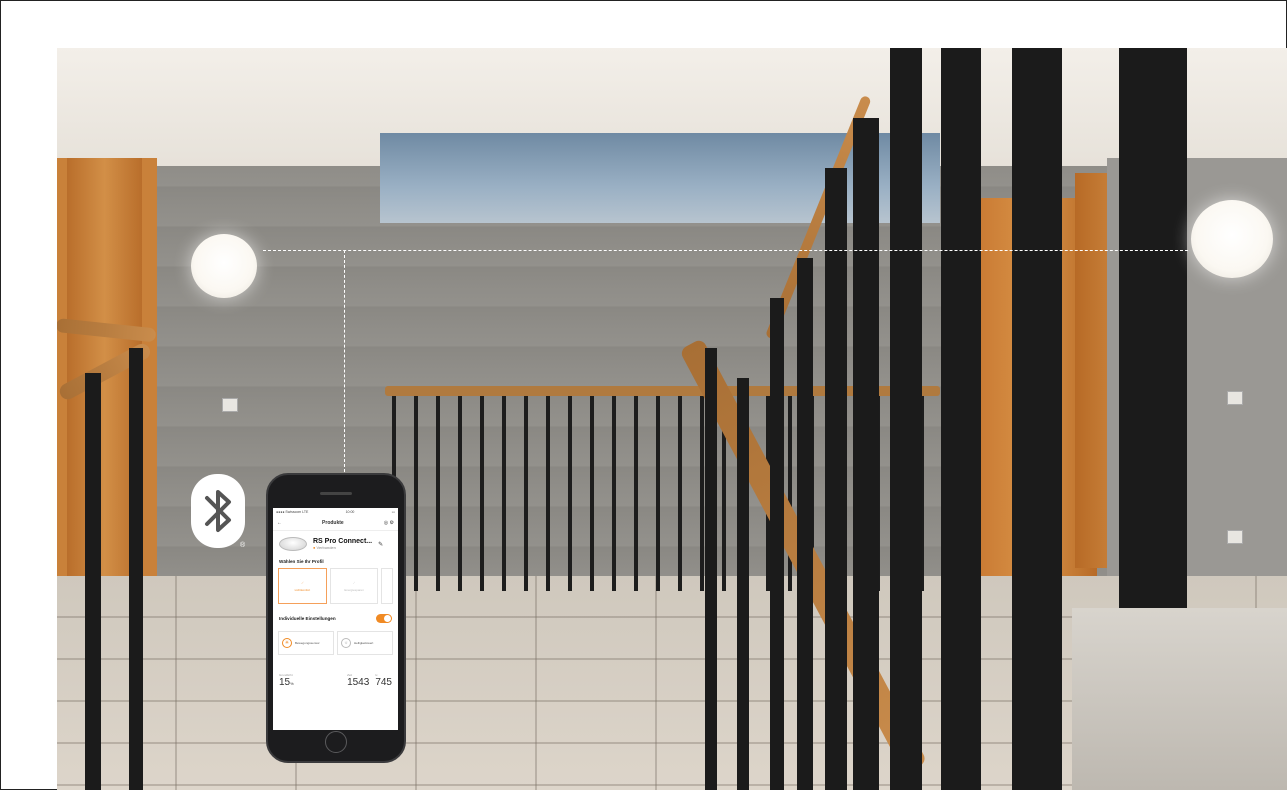 Image resolution: width=1287 pixels, height=790 pixels. I want to click on value-lux: lx 745, so click(383, 680).